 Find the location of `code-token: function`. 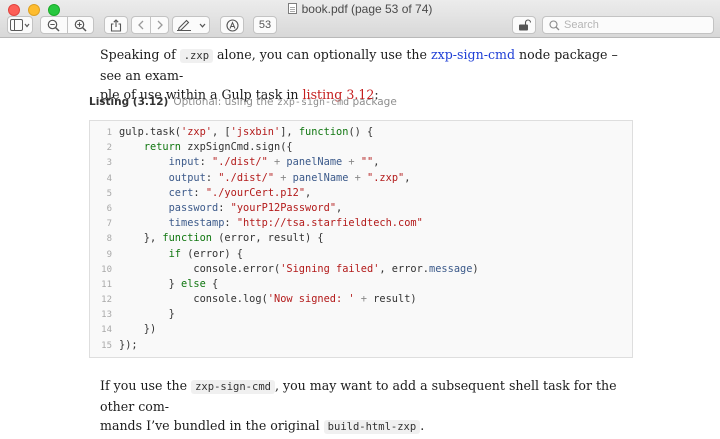

code-token: function is located at coordinates (187, 238).